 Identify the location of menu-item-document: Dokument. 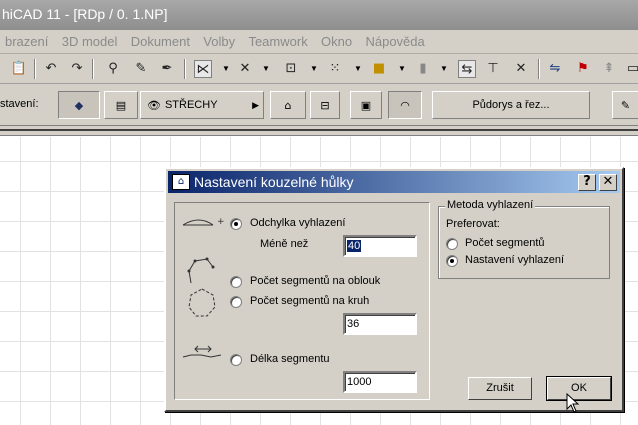
(160, 39).